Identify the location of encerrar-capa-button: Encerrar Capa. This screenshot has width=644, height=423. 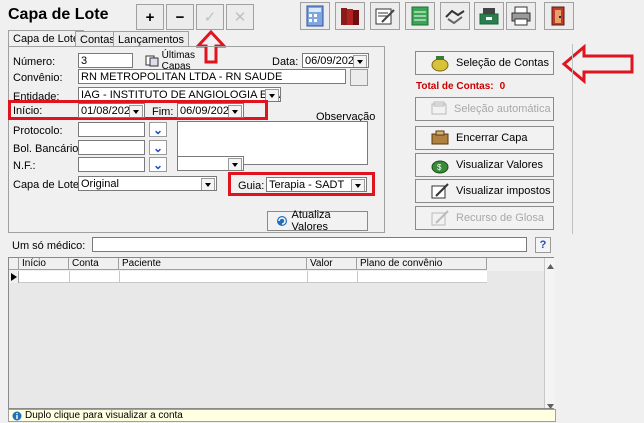
(484, 138).